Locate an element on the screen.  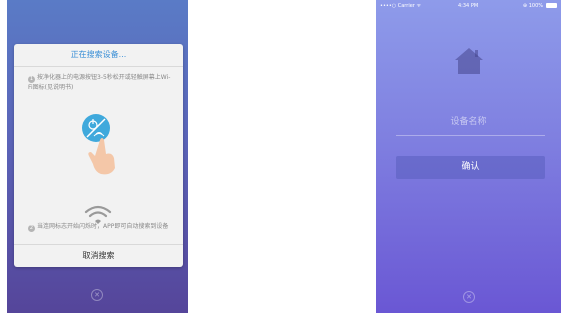
confirm-button: 确认 is located at coordinates (470, 167).